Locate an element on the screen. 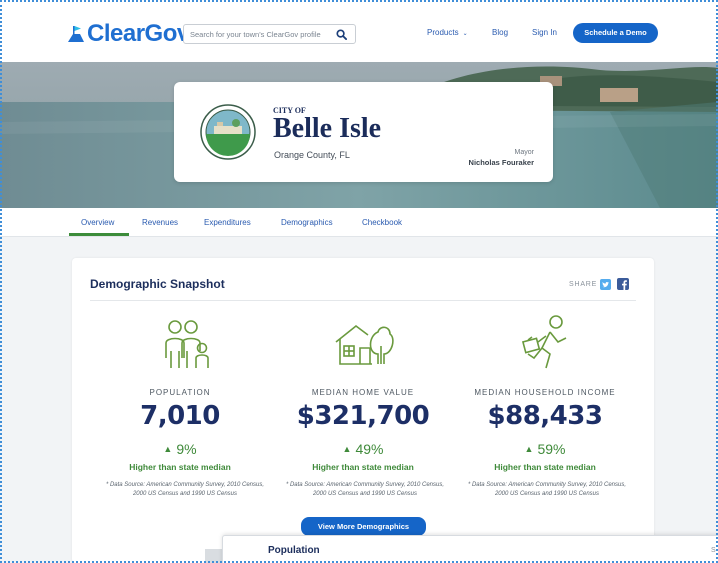 The width and height of the screenshot is (718, 563). cleargov-logo: ClearGov ™ is located at coordinates (132, 34).